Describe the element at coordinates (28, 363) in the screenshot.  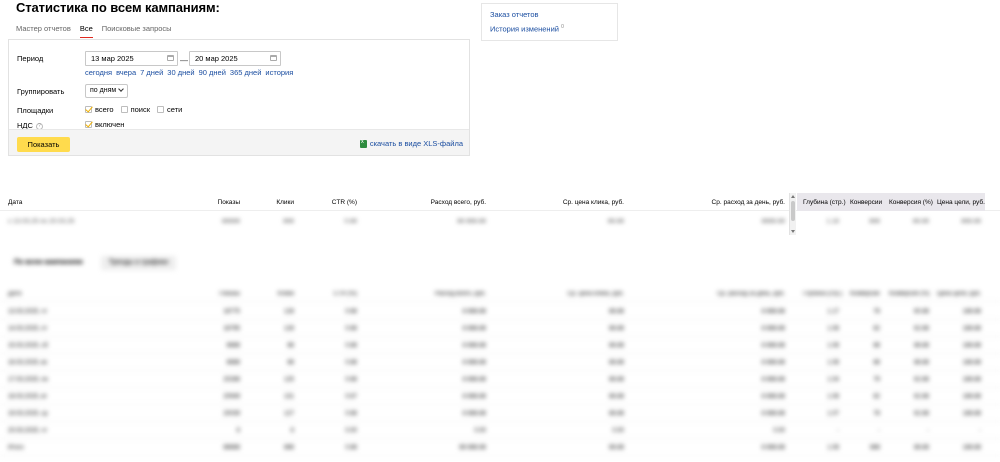
I see `cell-date: 16.03.2025, вс` at that location.